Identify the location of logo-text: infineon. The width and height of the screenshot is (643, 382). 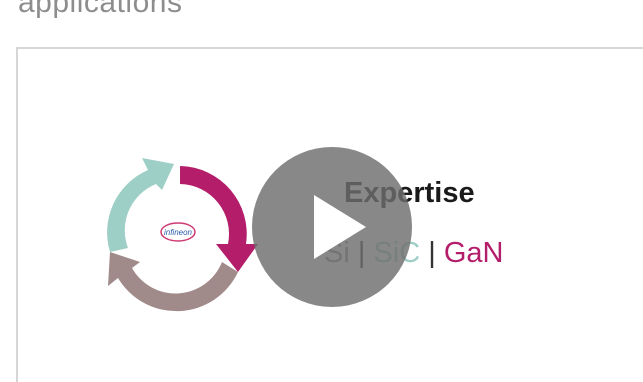
(178, 232).